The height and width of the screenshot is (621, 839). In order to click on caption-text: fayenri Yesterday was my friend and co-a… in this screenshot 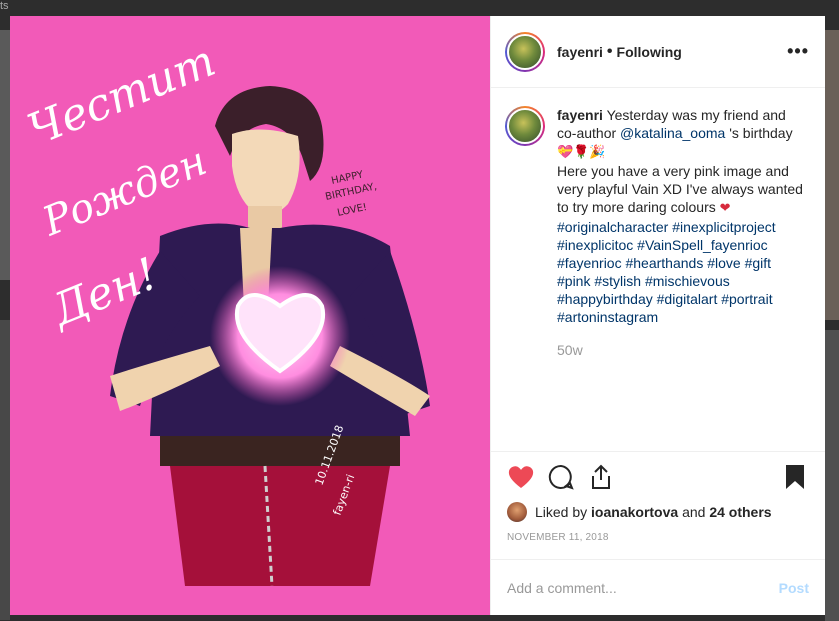, I will do `click(682, 216)`.